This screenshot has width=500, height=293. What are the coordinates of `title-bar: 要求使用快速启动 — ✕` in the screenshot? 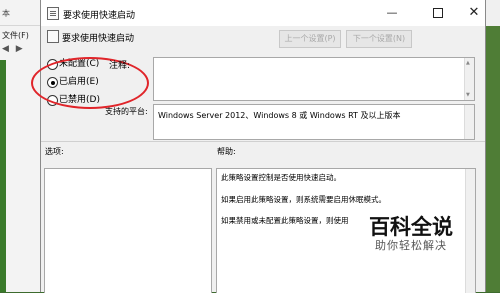 It's located at (263, 13).